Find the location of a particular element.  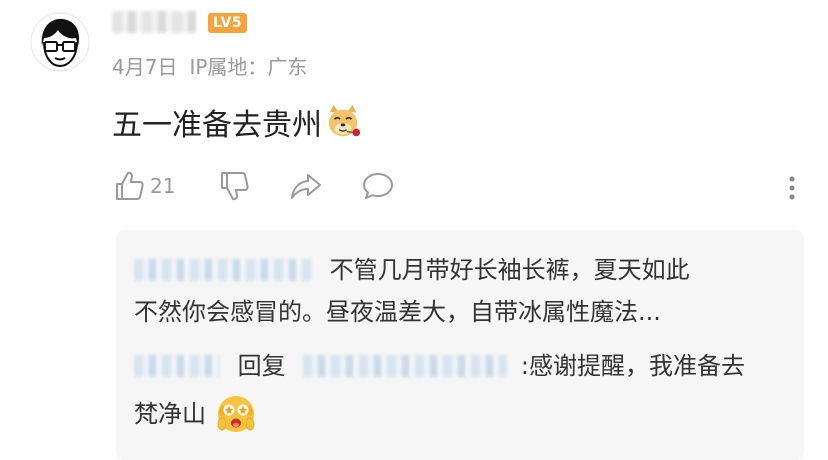

more-icon is located at coordinates (792, 188).